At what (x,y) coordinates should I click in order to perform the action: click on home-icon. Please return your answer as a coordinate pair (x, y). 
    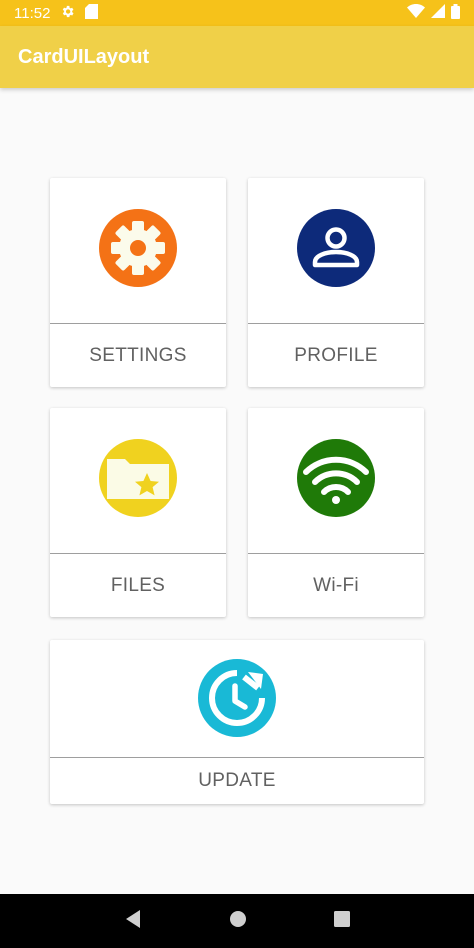
    Looking at the image, I should click on (238, 921).